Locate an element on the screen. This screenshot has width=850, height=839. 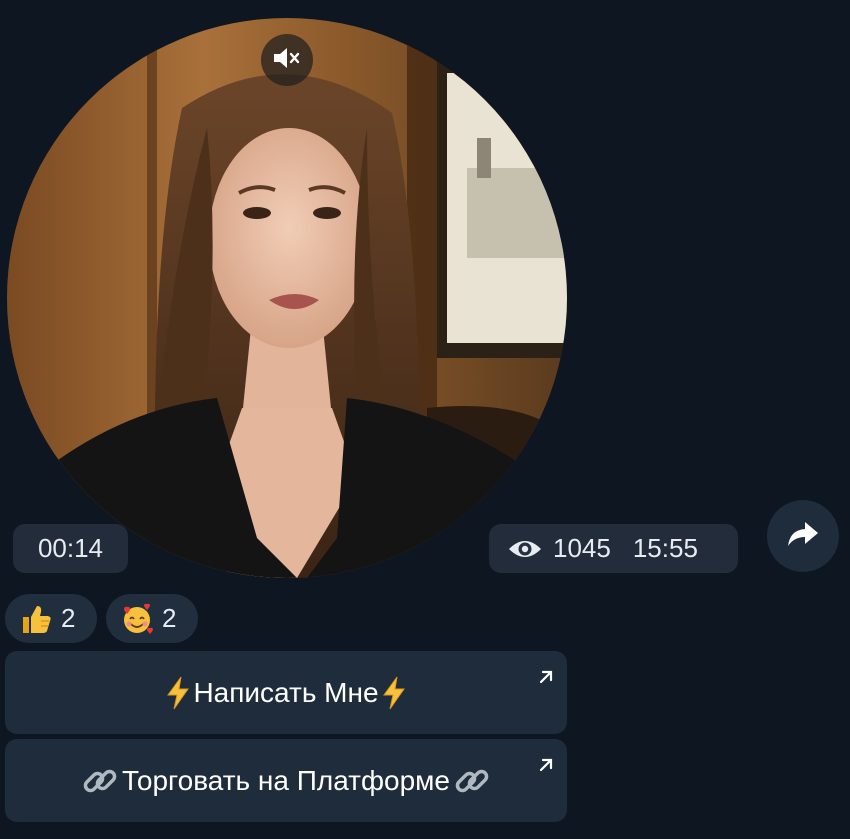
unmute-button is located at coordinates (287, 60).